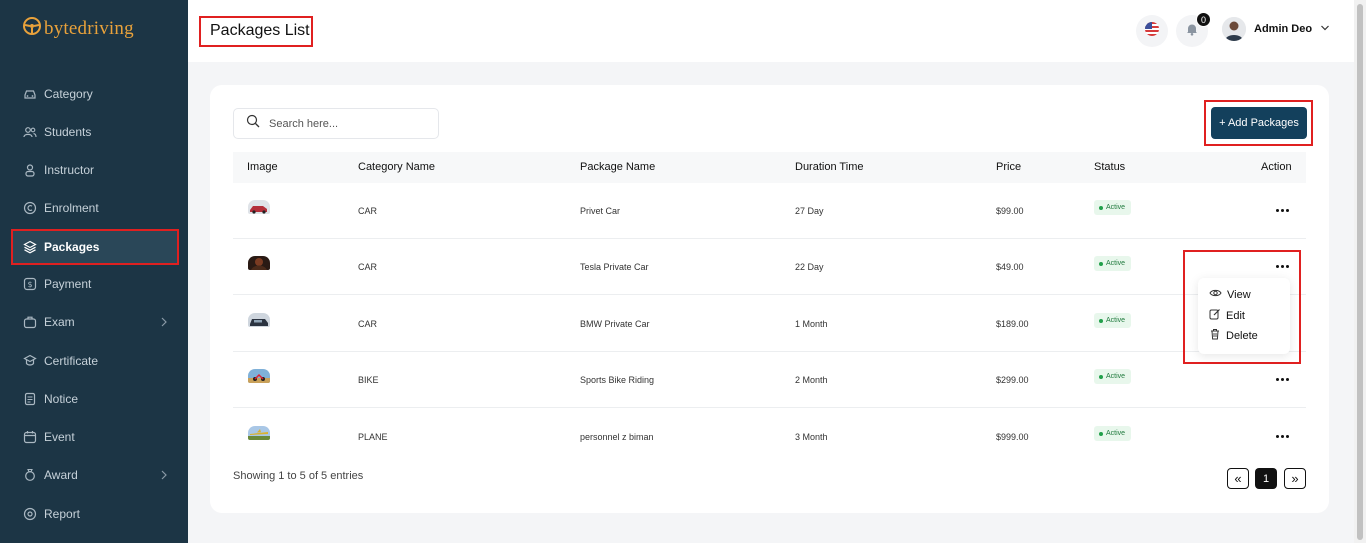 Image resolution: width=1366 pixels, height=543 pixels. I want to click on cell-duration: 27 Day, so click(809, 211).